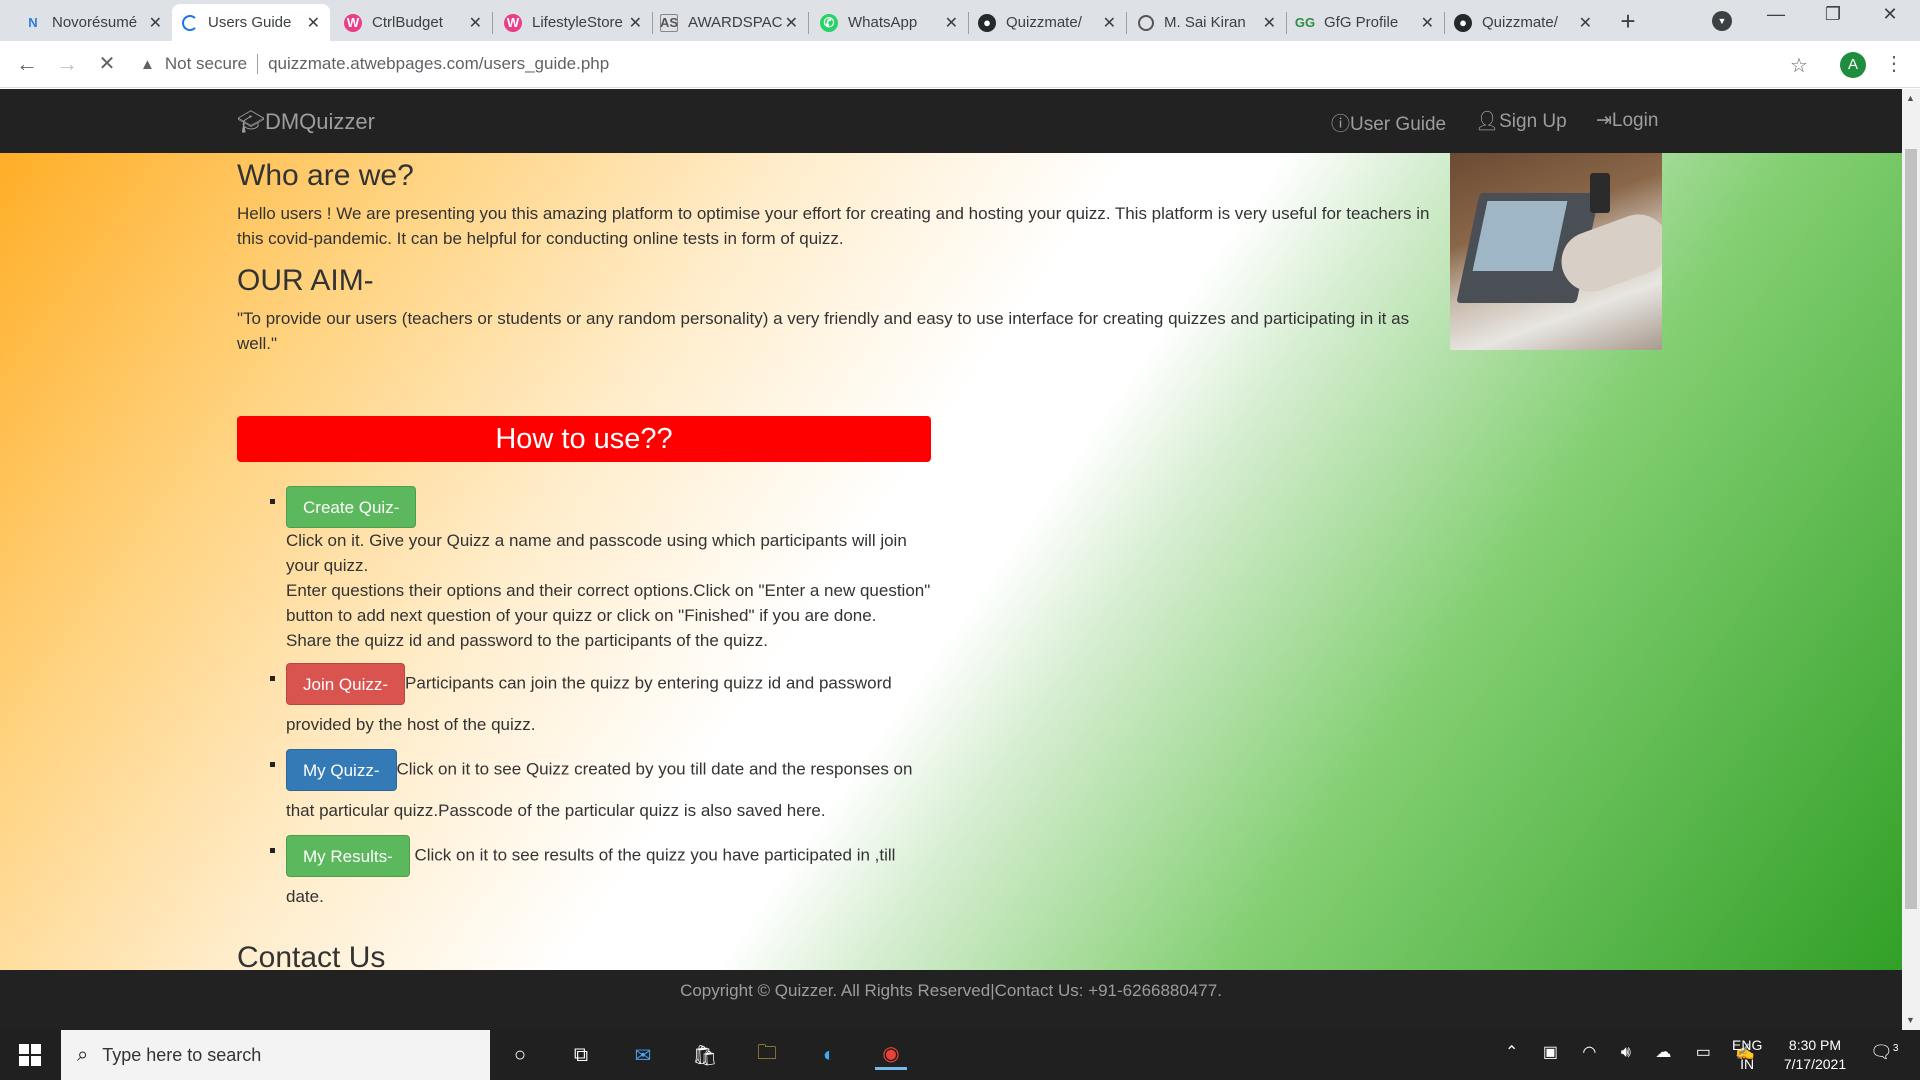 The height and width of the screenshot is (1080, 1920). I want to click on file-explorer-icon: 🗀, so click(767, 1055).